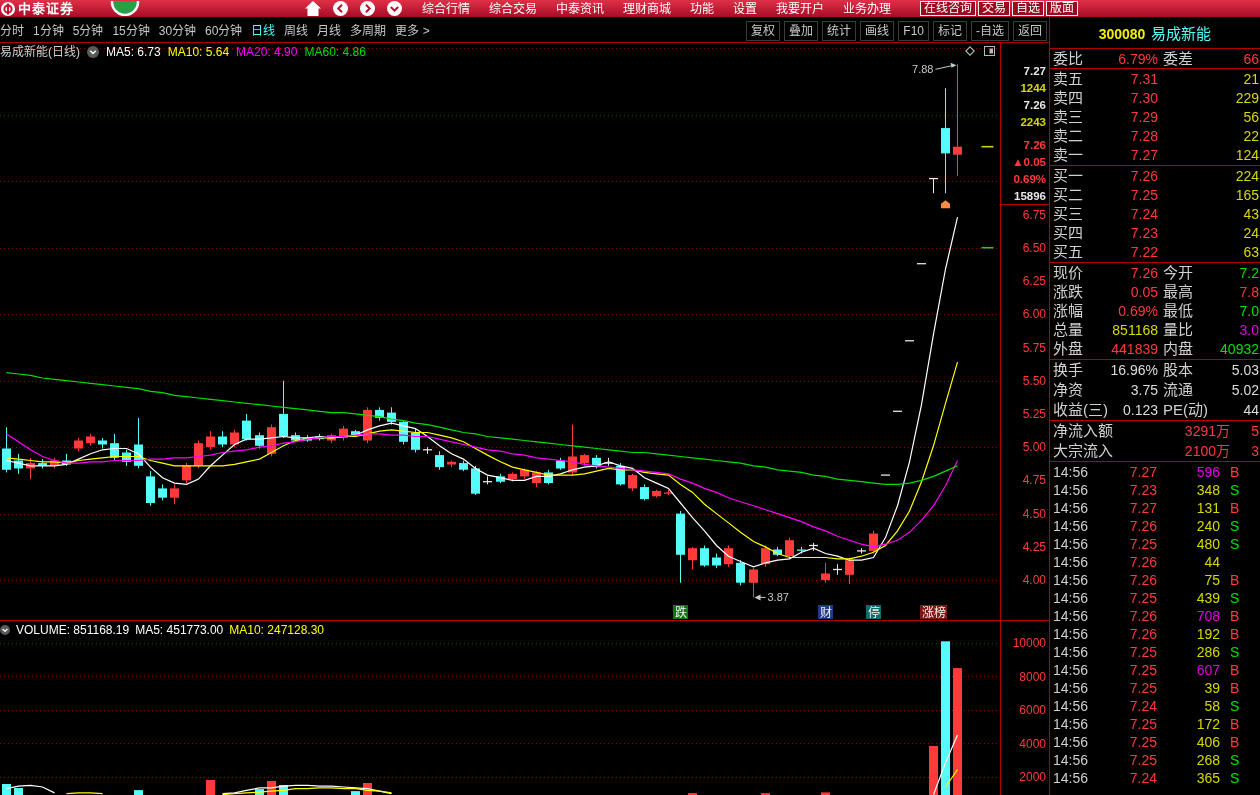  I want to click on order-price: 7.25, so click(1144, 194).